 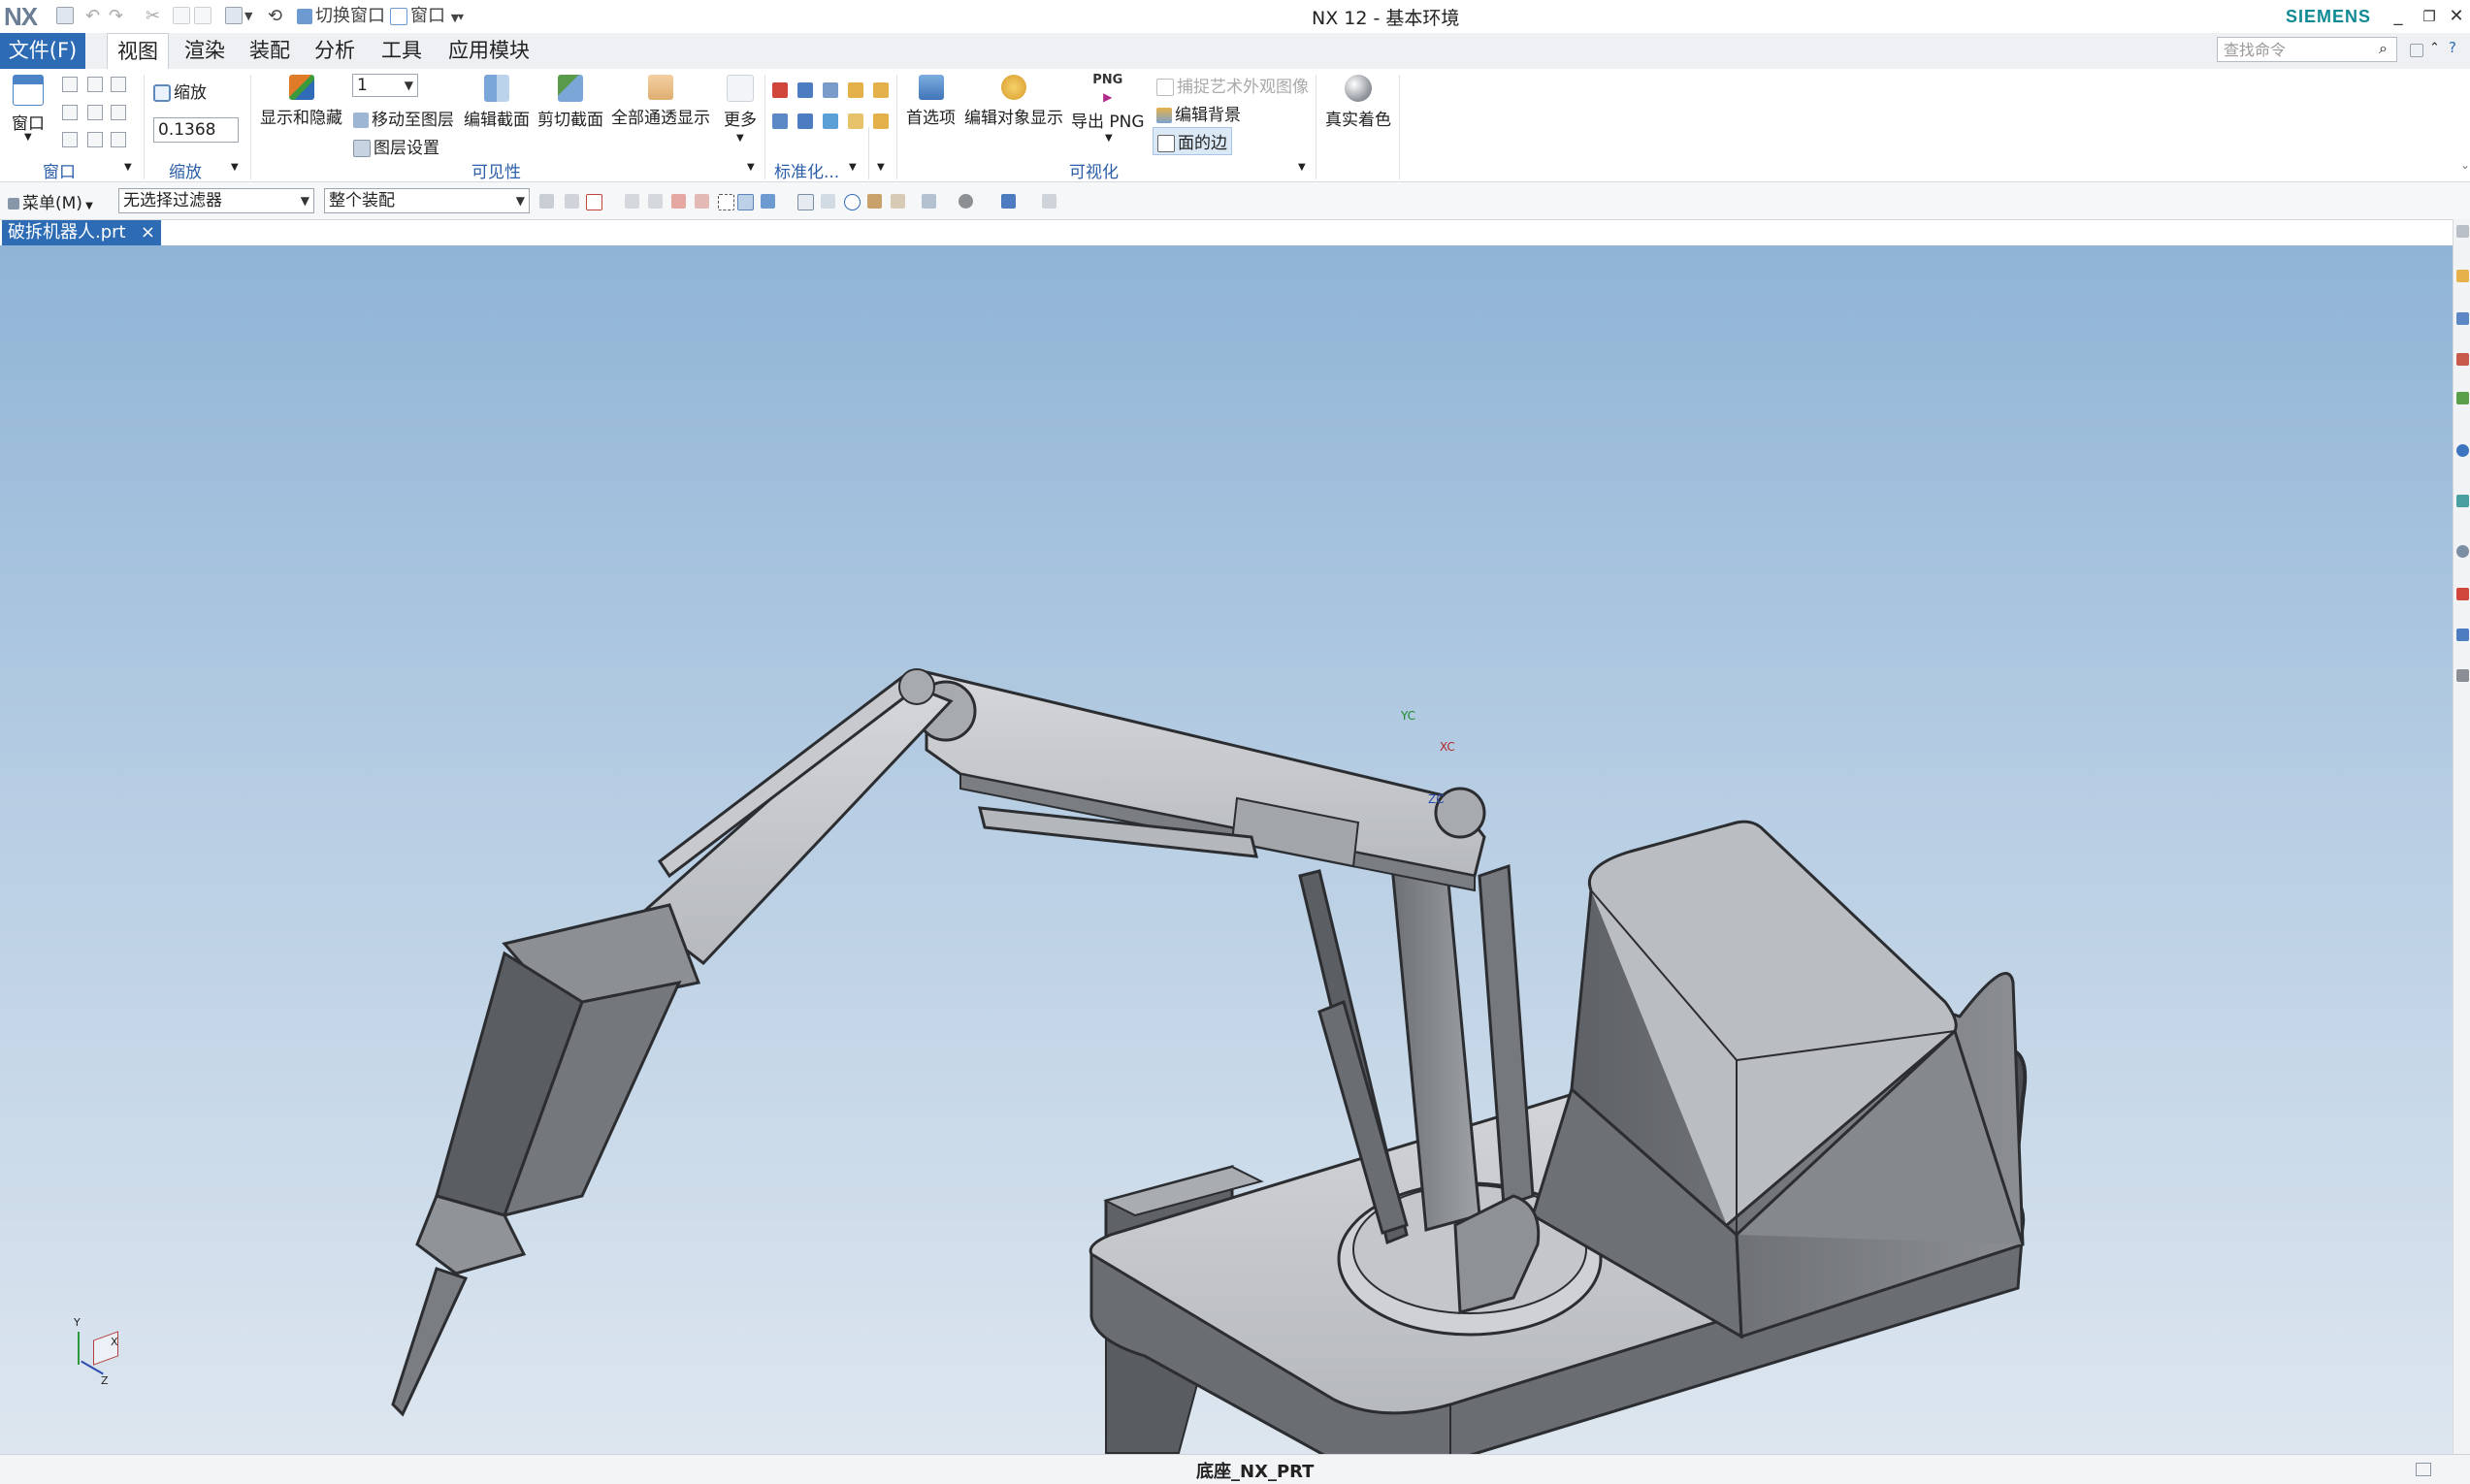 What do you see at coordinates (118, 112) in the screenshot?
I see `layout-six-icon` at bounding box center [118, 112].